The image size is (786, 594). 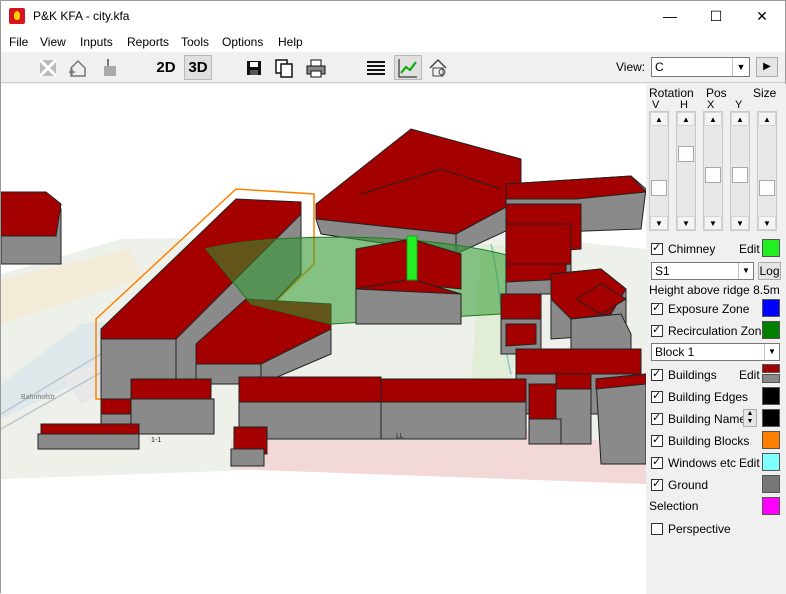 I want to click on menu-inputs: Inputs, so click(x=96, y=42).